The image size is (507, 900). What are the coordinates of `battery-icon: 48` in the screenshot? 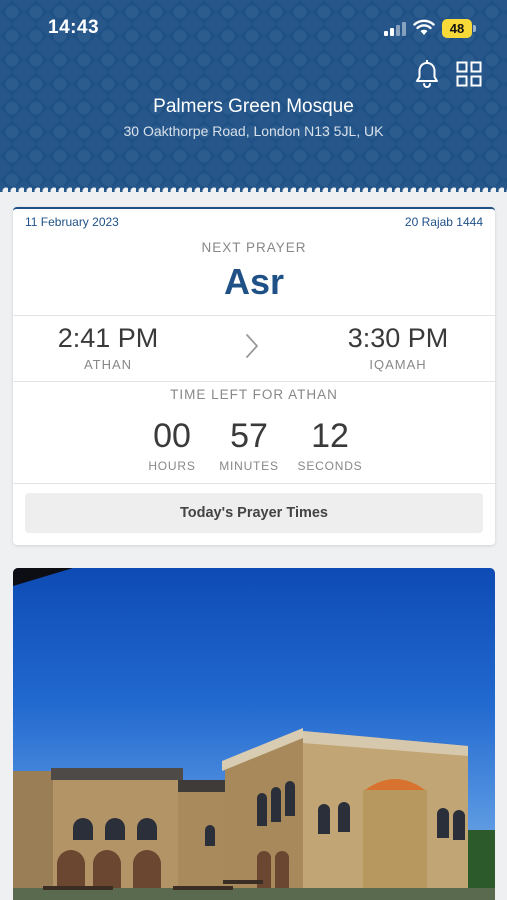 It's located at (457, 28).